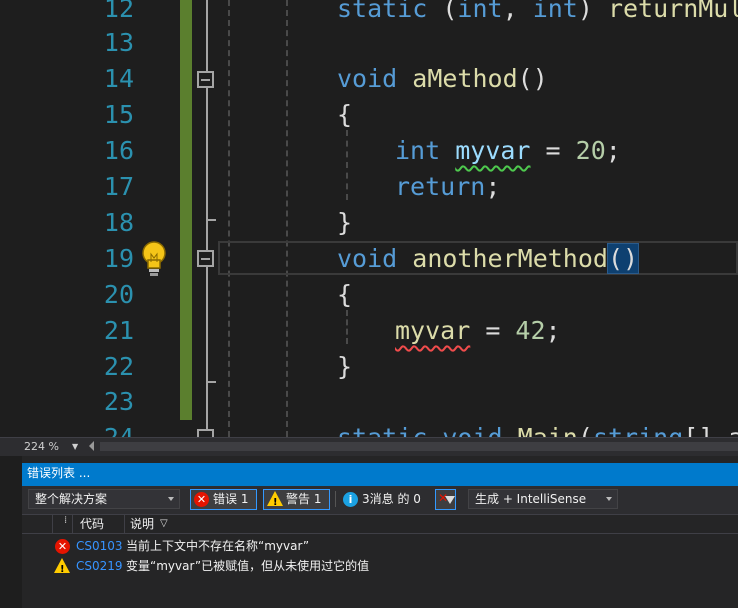 This screenshot has width=738, height=608. Describe the element at coordinates (531, 499) in the screenshot. I see `build-source-value: 生成 + IntelliSense` at that location.